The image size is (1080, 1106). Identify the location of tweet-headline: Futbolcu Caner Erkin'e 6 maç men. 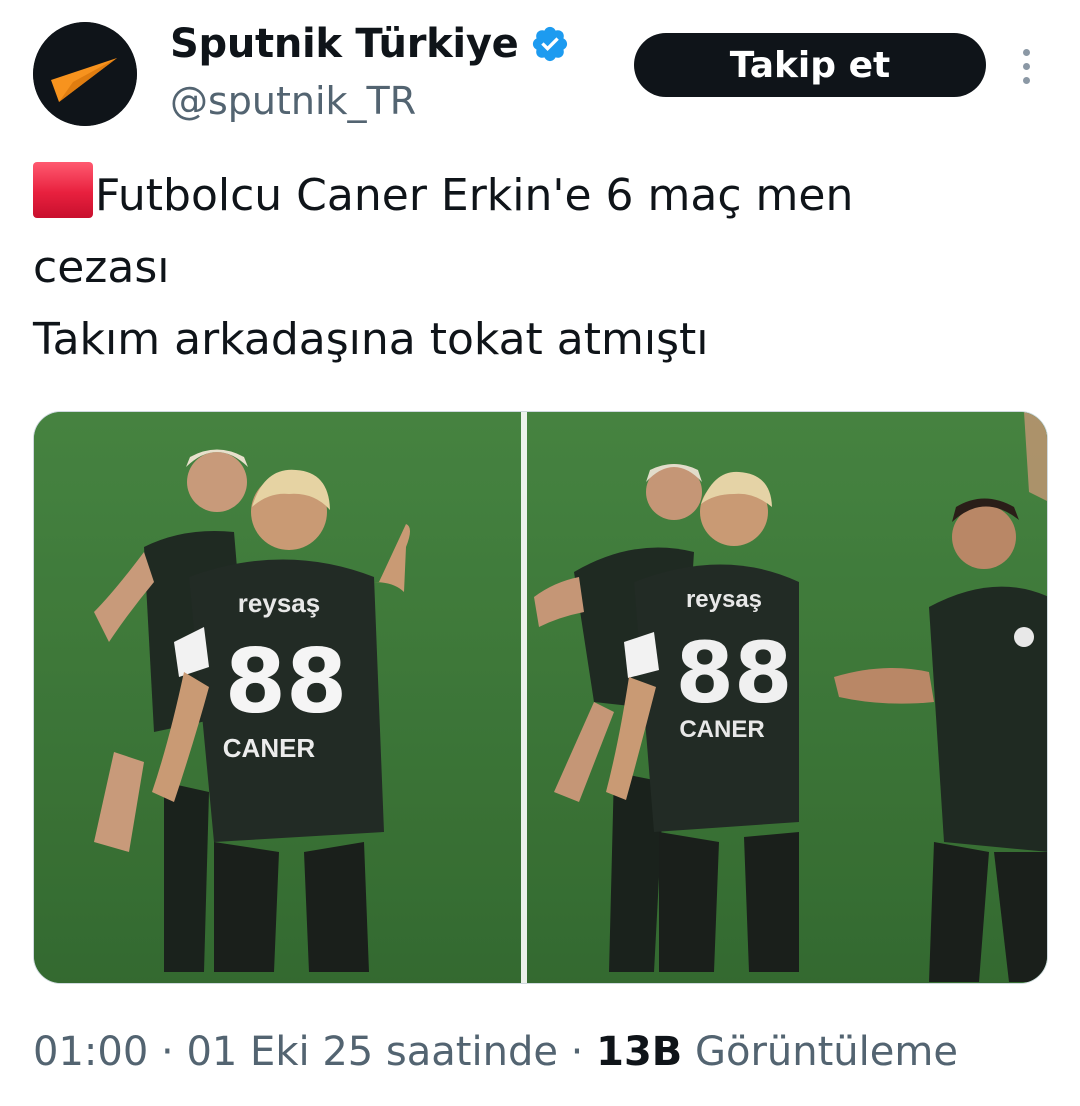
(474, 195).